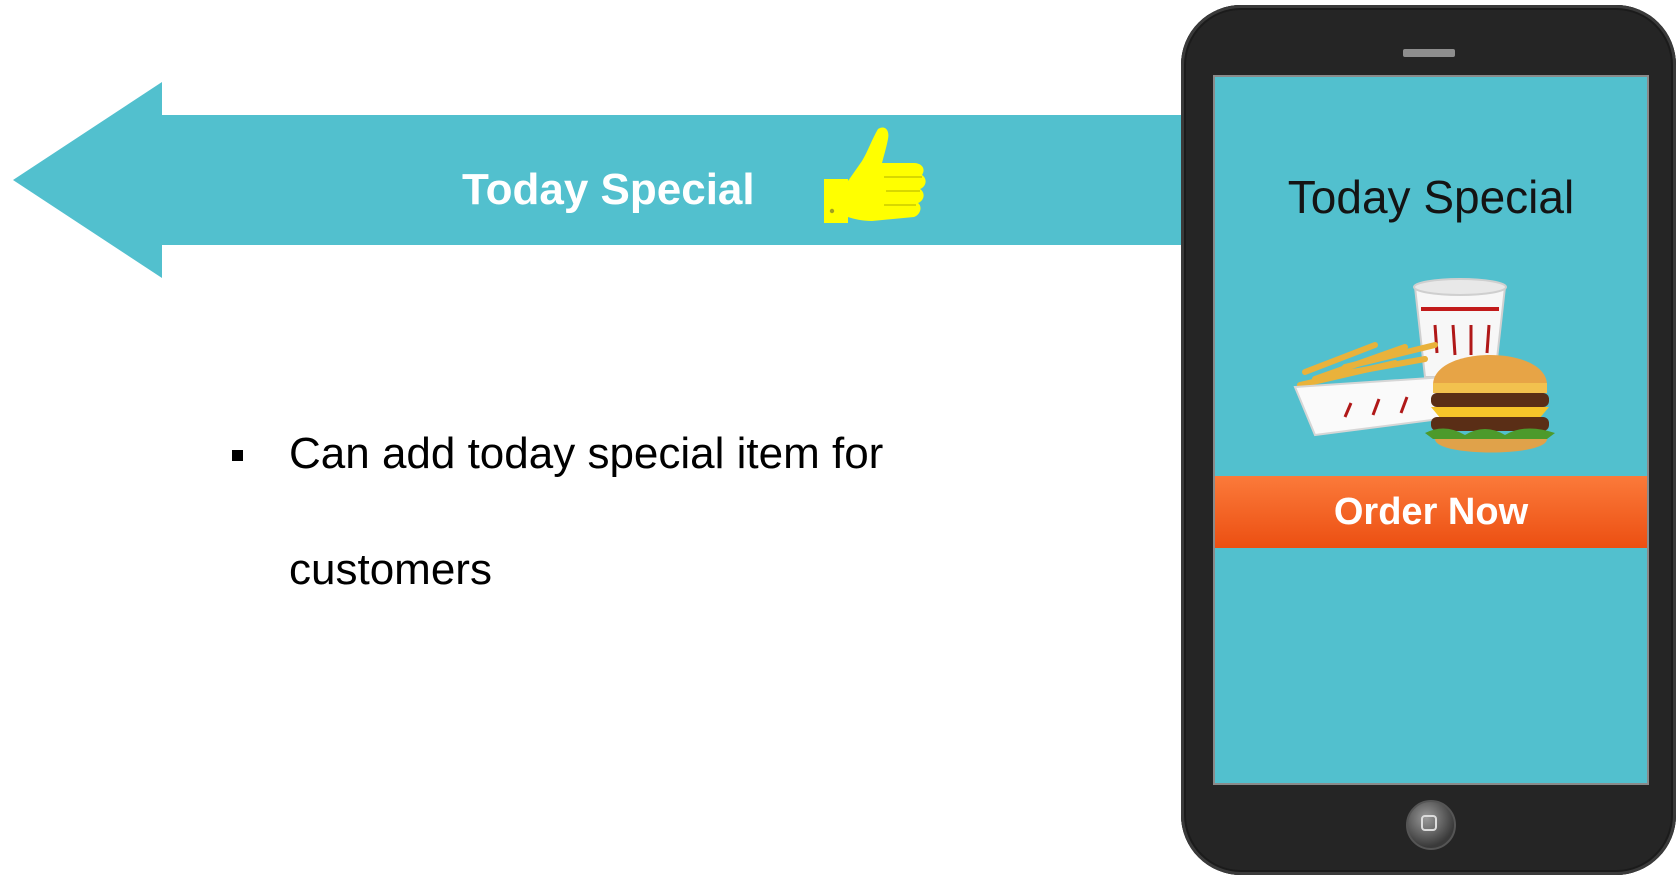  What do you see at coordinates (608, 189) in the screenshot?
I see `banner-label: Today Special` at bounding box center [608, 189].